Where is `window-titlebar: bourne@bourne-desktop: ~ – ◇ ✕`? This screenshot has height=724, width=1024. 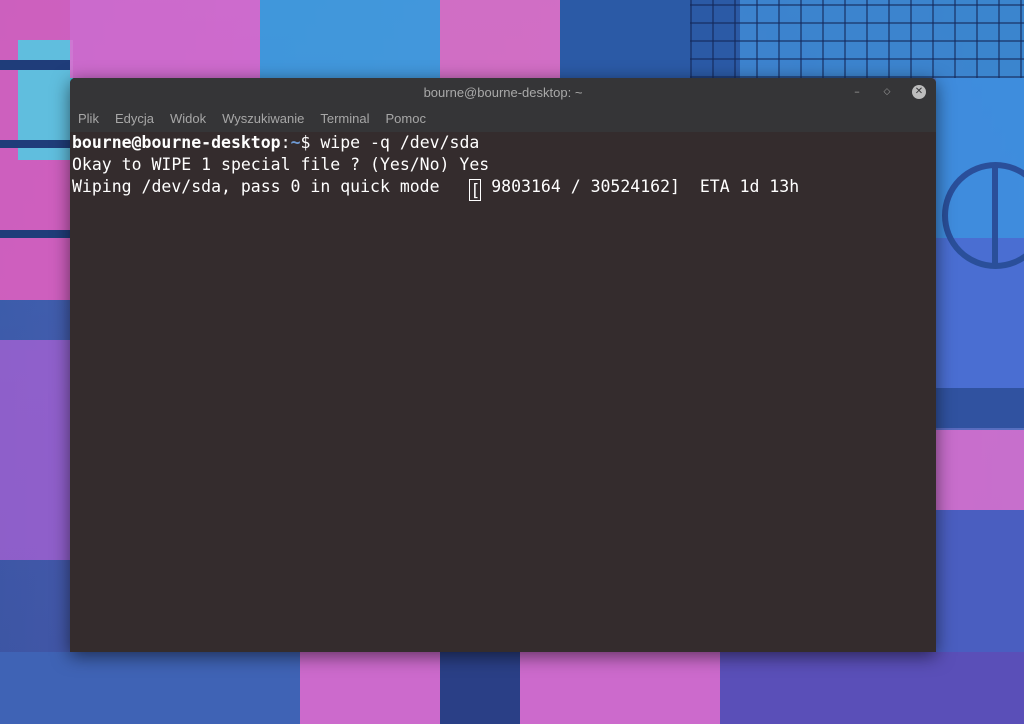 window-titlebar: bourne@bourne-desktop: ~ – ◇ ✕ is located at coordinates (503, 92).